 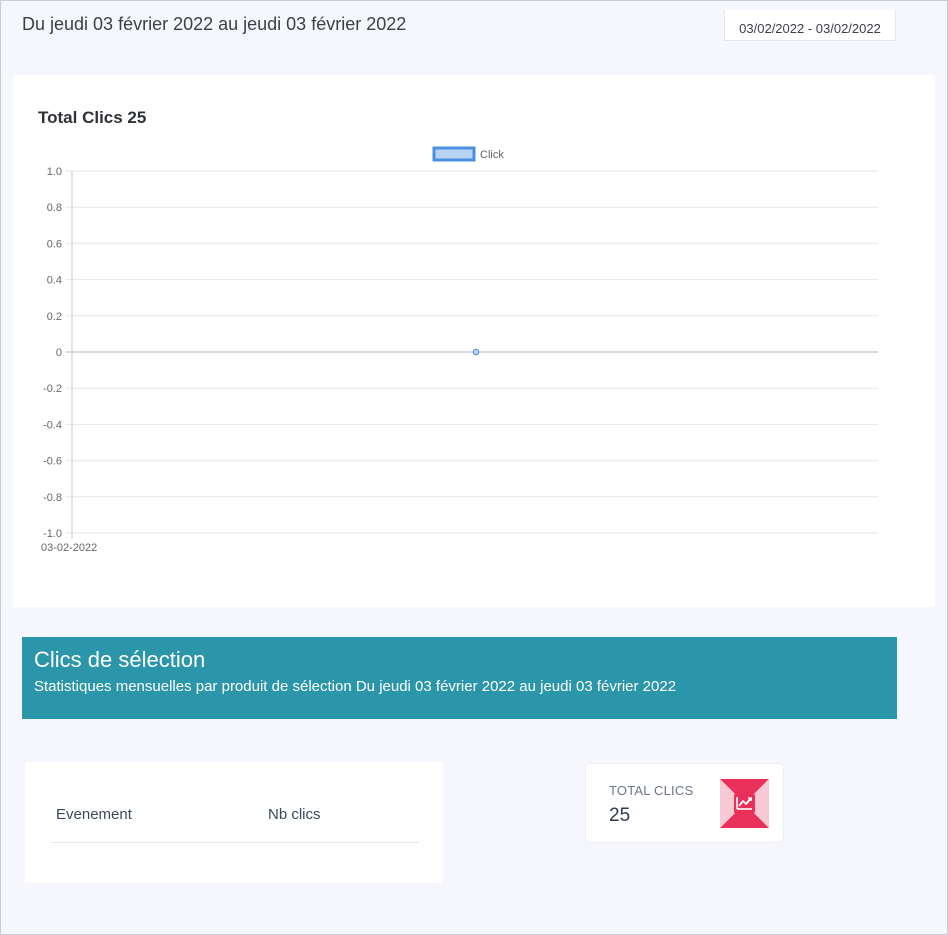 I want to click on x-tick-label: 03-02-2022, so click(x=69, y=548).